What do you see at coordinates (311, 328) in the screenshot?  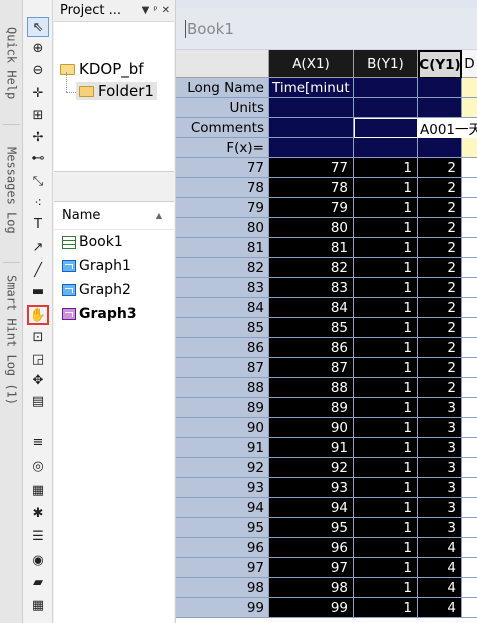 I see `cell-a: 85` at bounding box center [311, 328].